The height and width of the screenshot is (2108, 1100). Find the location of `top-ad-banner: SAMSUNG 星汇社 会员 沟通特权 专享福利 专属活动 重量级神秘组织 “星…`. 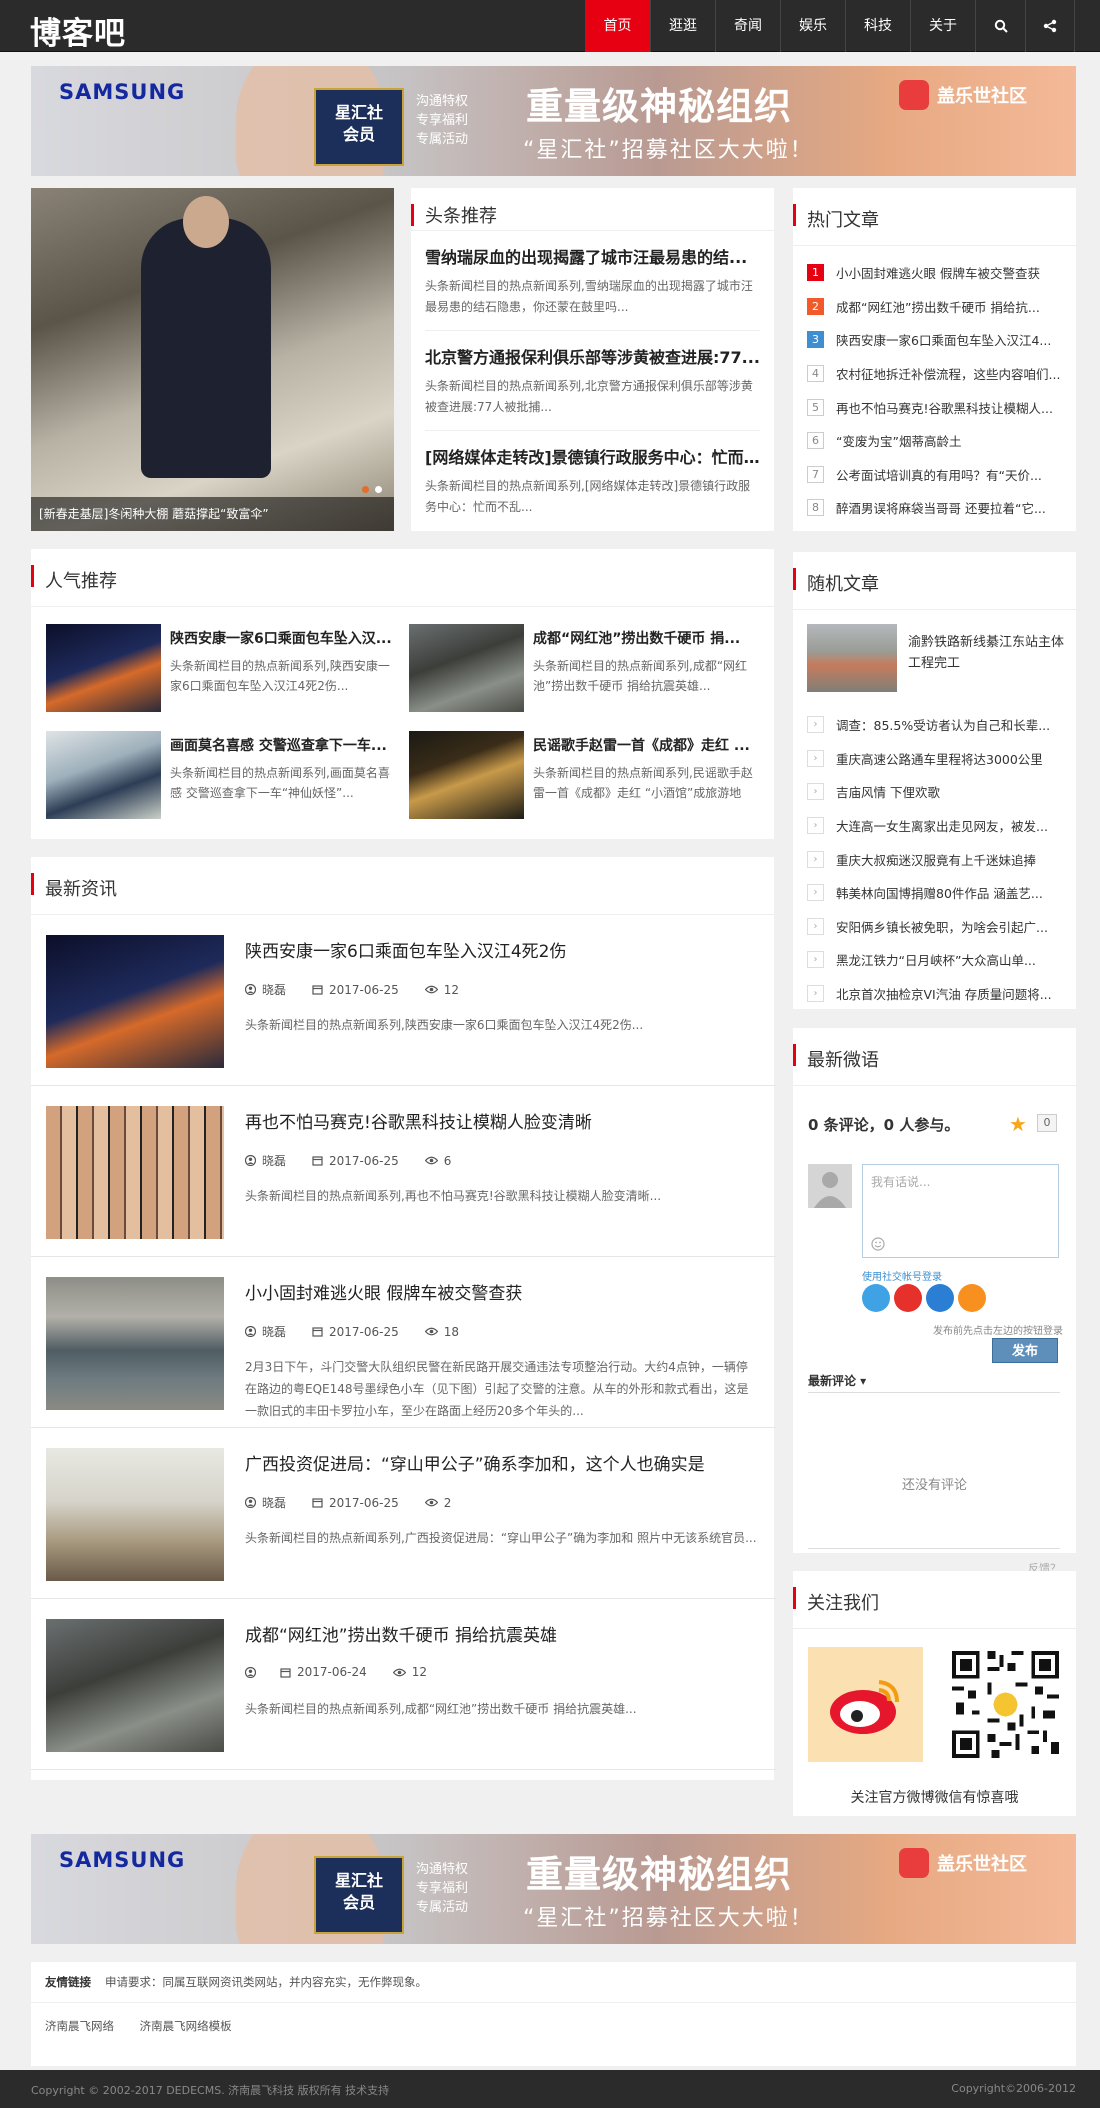

top-ad-banner: SAMSUNG 星汇社 会员 沟通特权 专享福利 专属活动 重量级神秘组织 “星… is located at coordinates (553, 121).